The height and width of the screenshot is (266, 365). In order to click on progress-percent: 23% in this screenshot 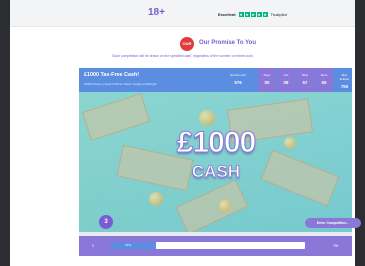, I will do `click(128, 245)`.